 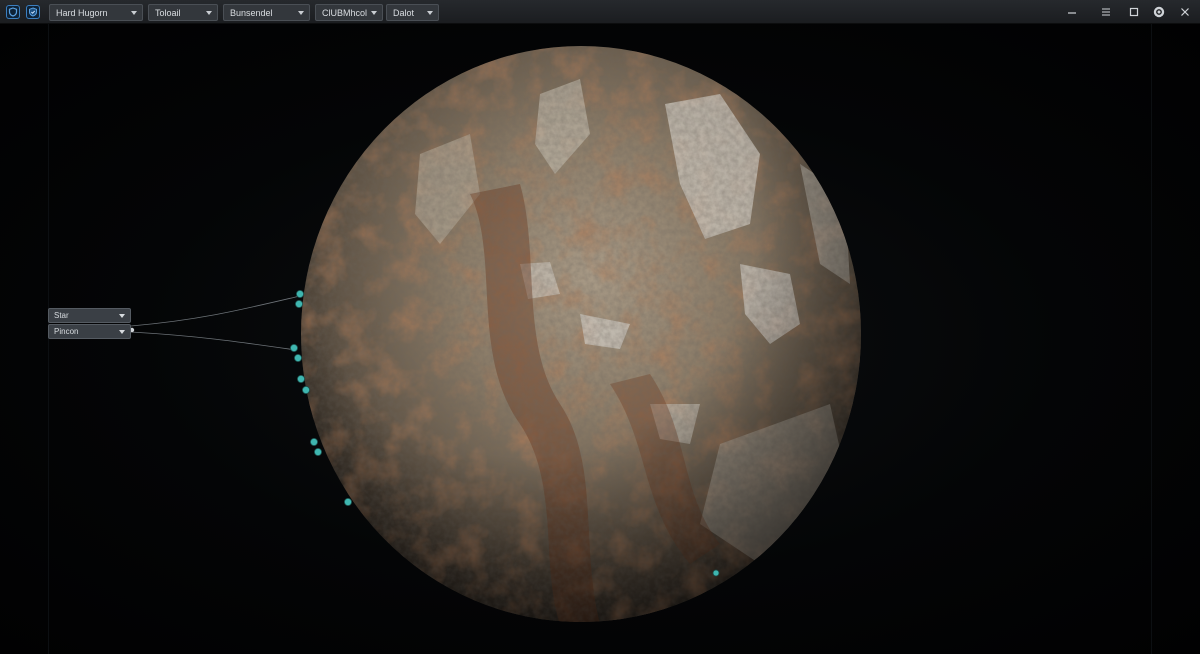 I want to click on shield-app-icon, so click(x=13, y=12).